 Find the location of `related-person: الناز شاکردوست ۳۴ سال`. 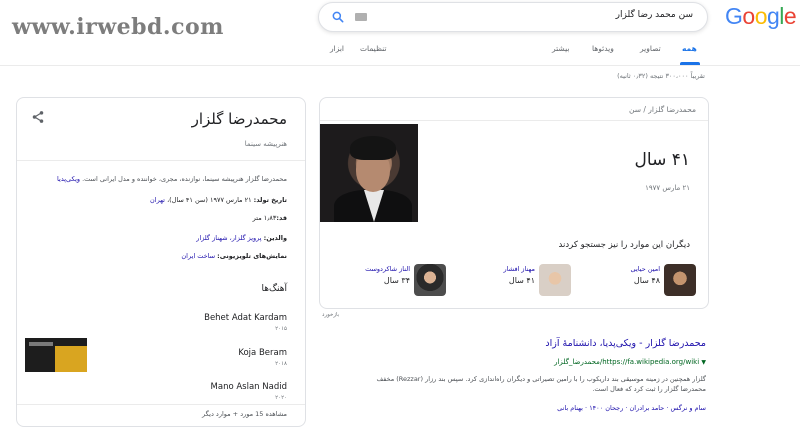

related-person: الناز شاکردوست ۳۴ سال is located at coordinates (396, 282).